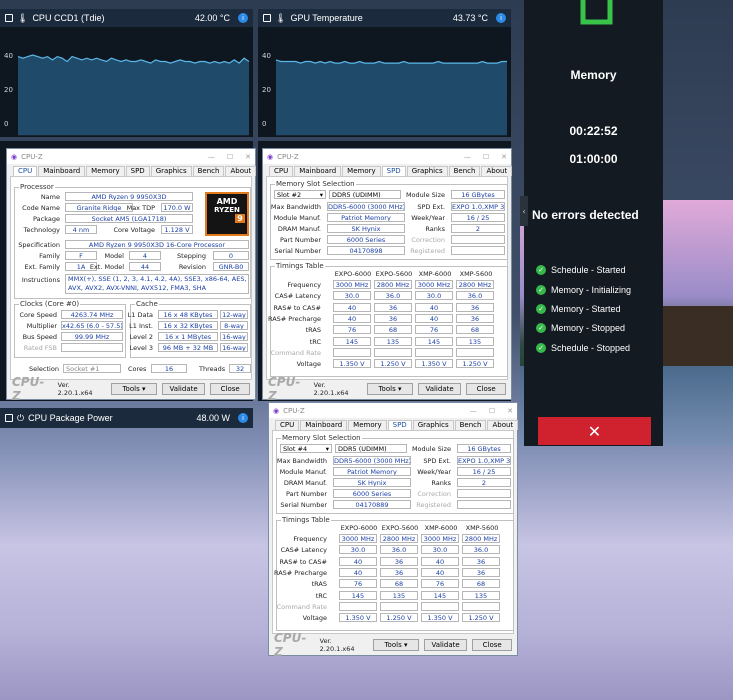 This screenshot has width=733, height=700. What do you see at coordinates (425, 195) in the screenshot?
I see `module-size-label: Module Size` at bounding box center [425, 195].